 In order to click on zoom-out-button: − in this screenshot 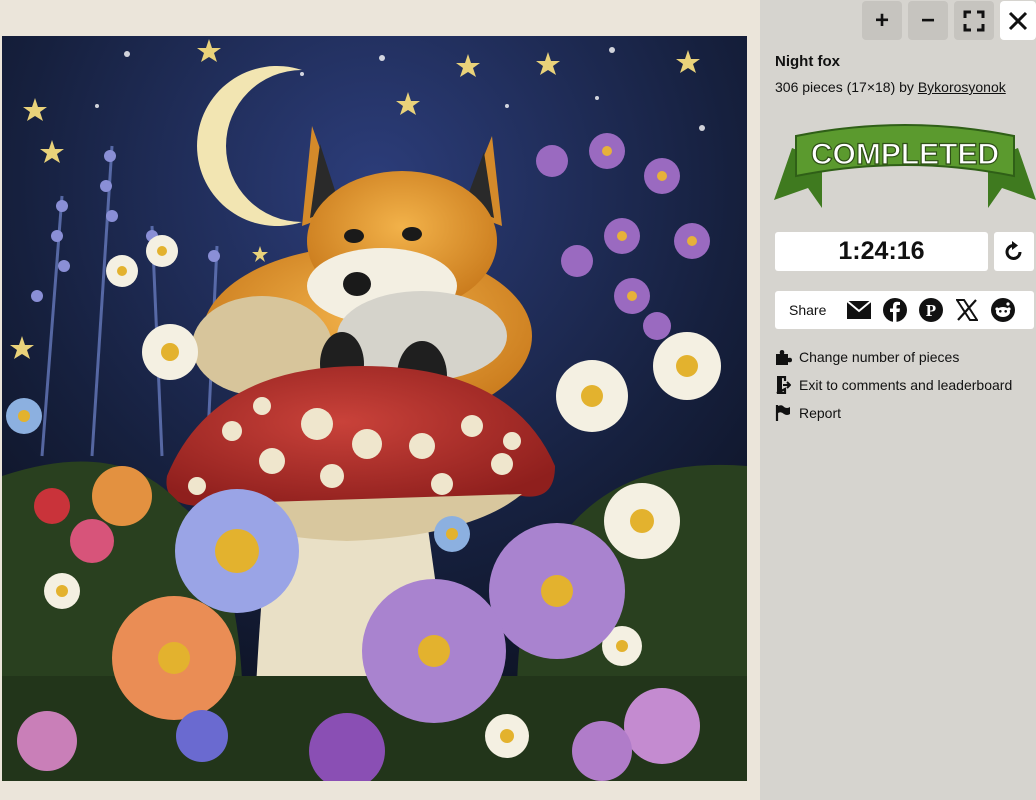, I will do `click(928, 20)`.